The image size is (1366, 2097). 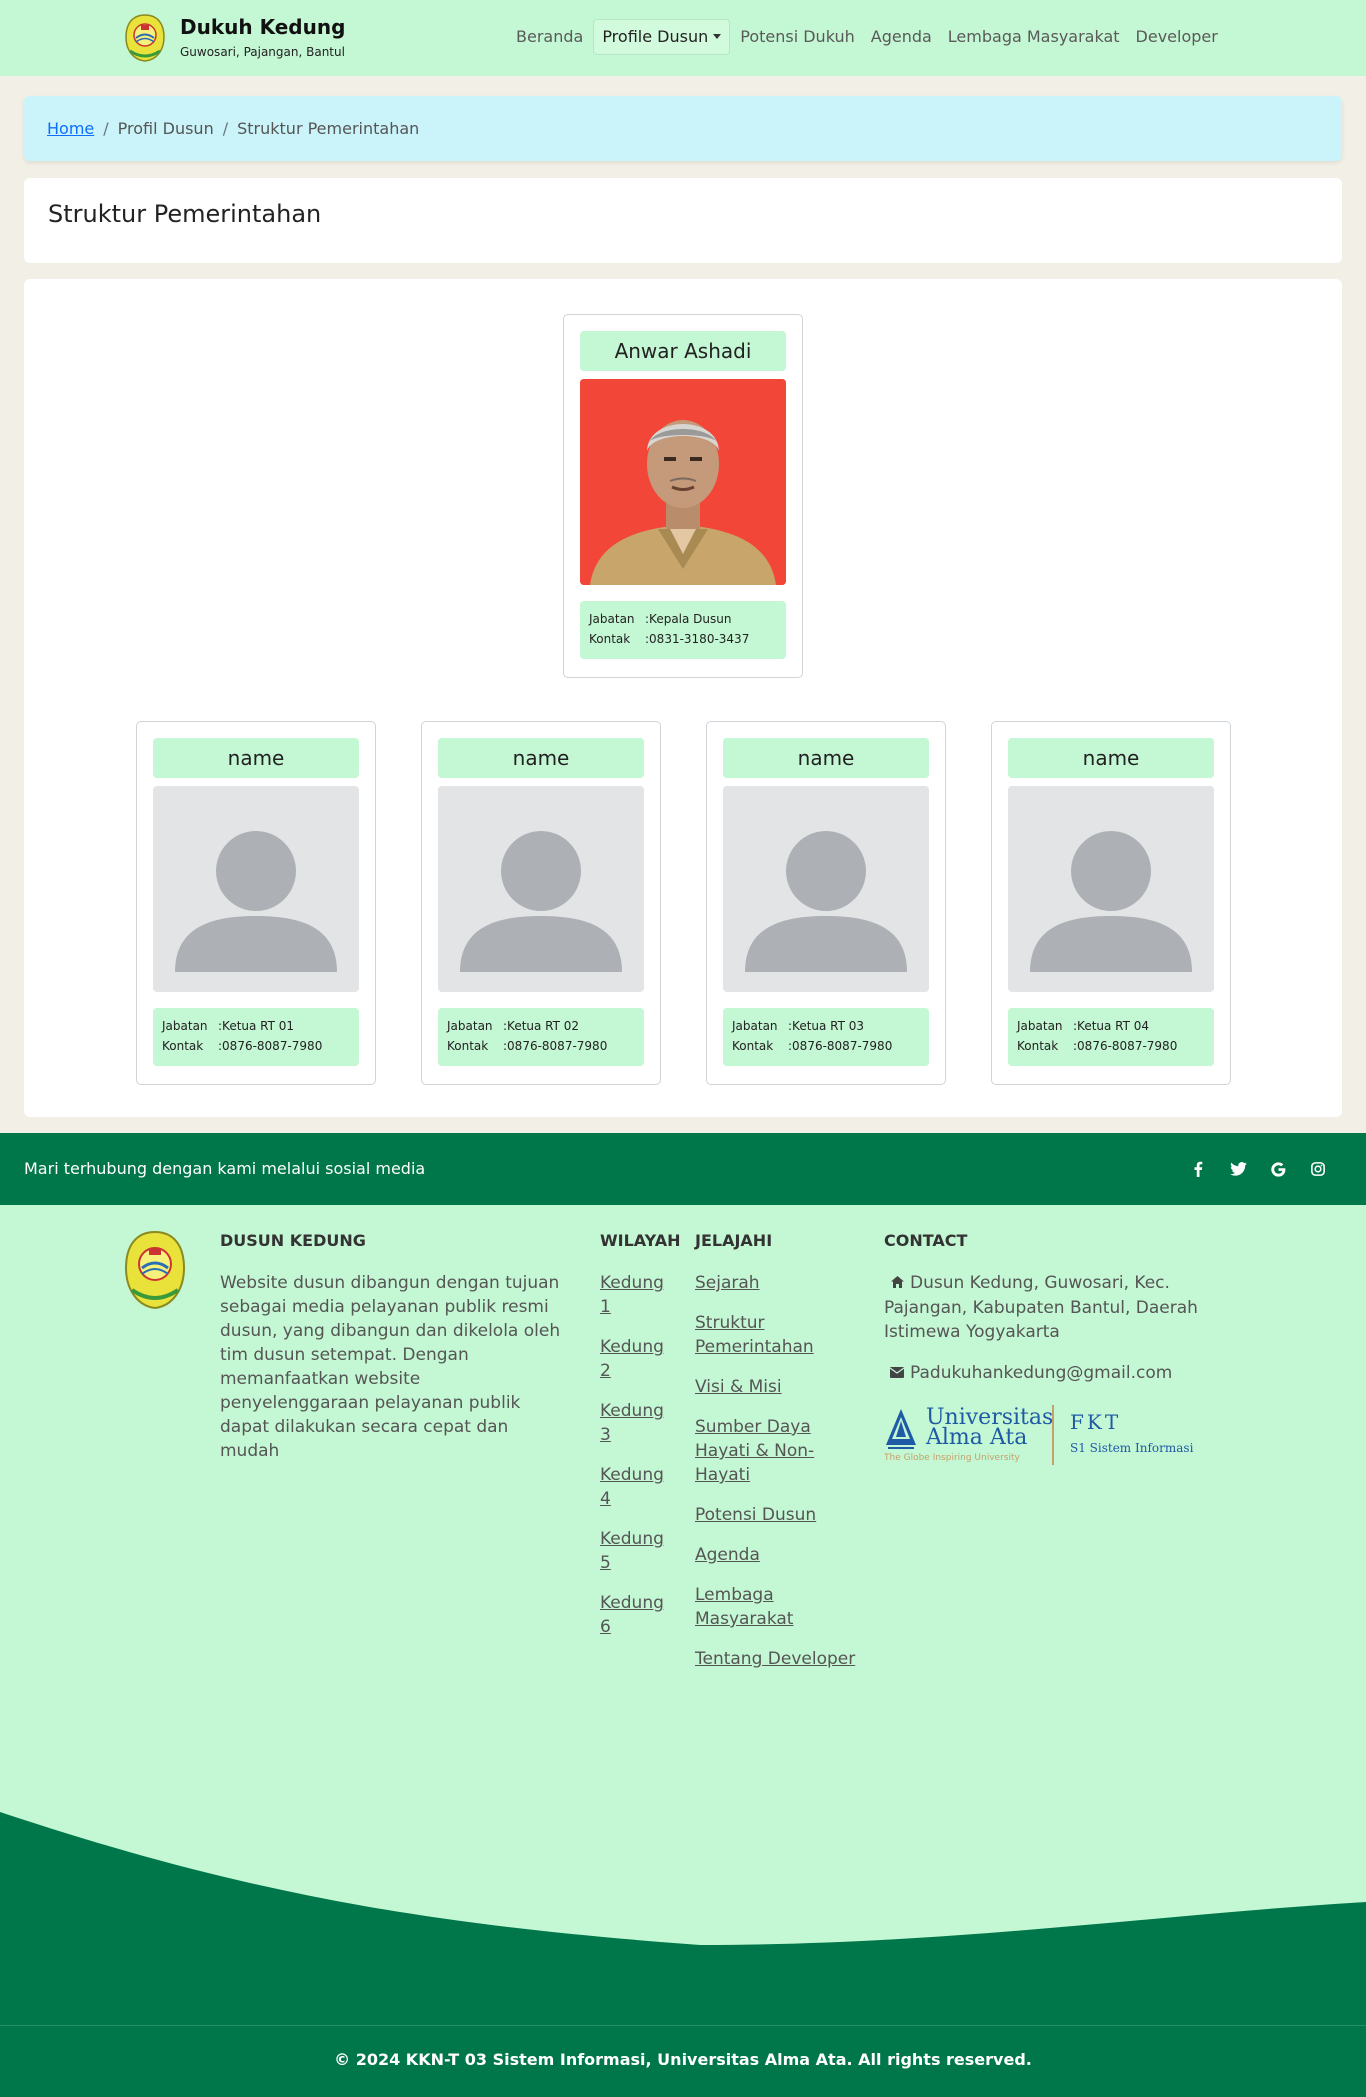 What do you see at coordinates (775, 1451) in the screenshot?
I see `jelajahi-link: Sumber Daya Hayati & Non-Hayati` at bounding box center [775, 1451].